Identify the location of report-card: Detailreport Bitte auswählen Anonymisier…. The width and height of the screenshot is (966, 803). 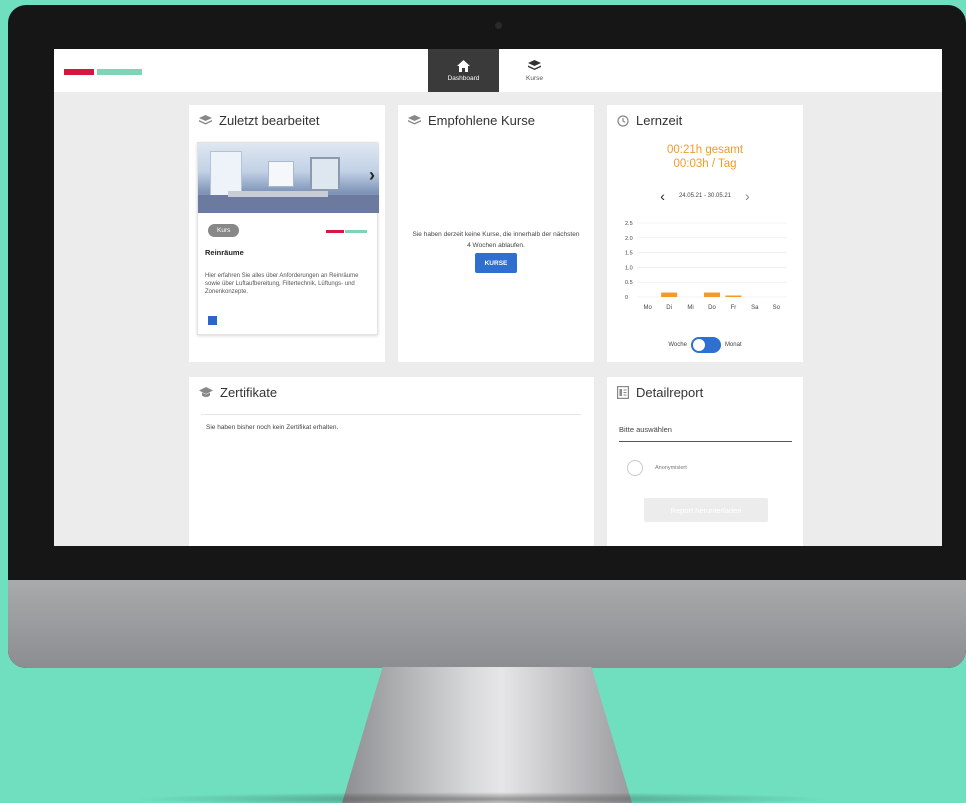
(705, 461).